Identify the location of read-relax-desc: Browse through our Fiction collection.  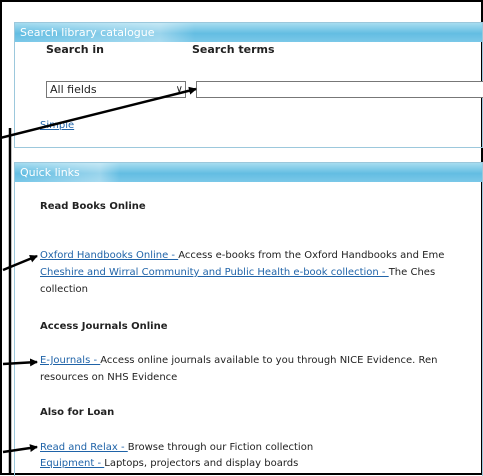
(220, 447).